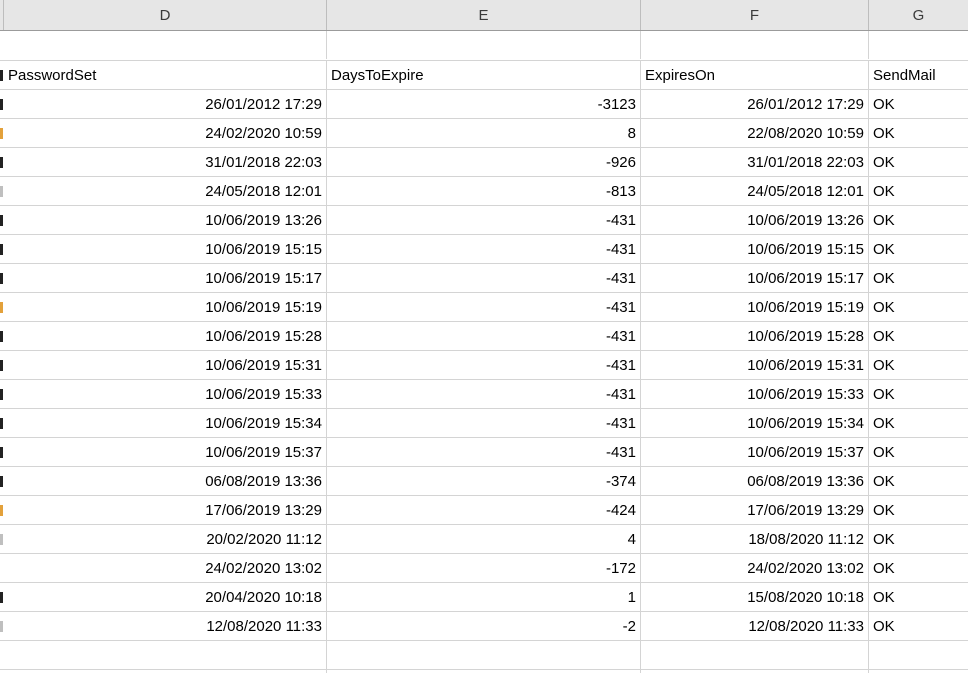 The image size is (968, 673). I want to click on expires-on-cell: 10/06/2019 13:26, so click(755, 220).